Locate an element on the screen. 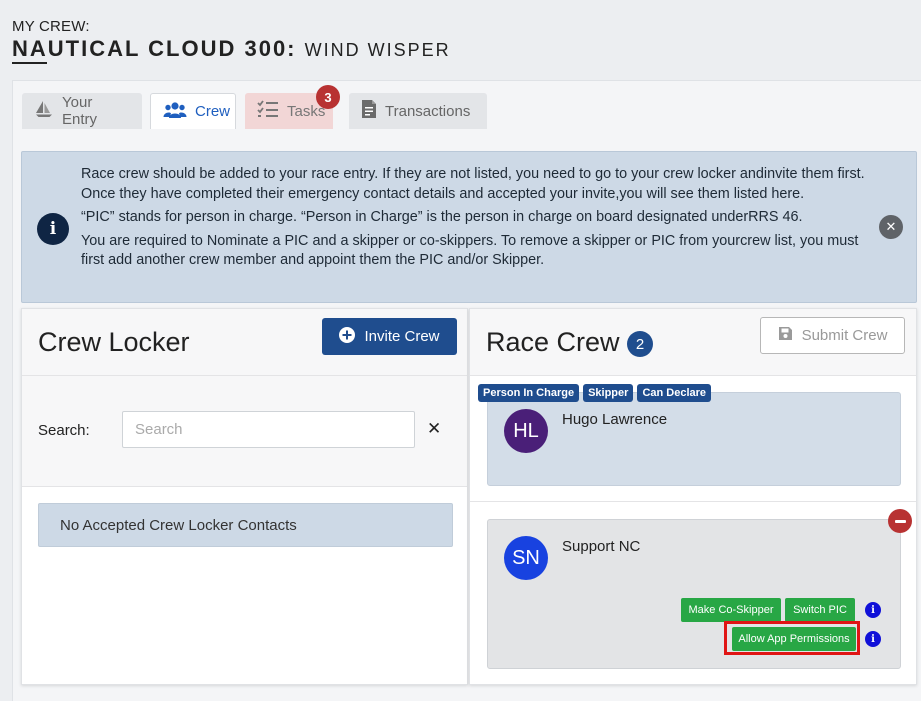  can-declare-tag: Can Declare is located at coordinates (674, 393).